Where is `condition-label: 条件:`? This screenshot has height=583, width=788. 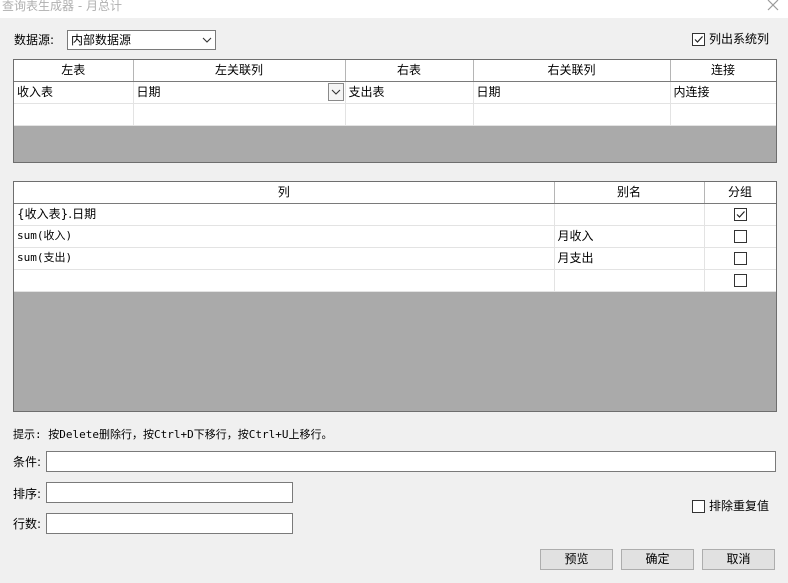
condition-label: 条件: is located at coordinates (27, 462).